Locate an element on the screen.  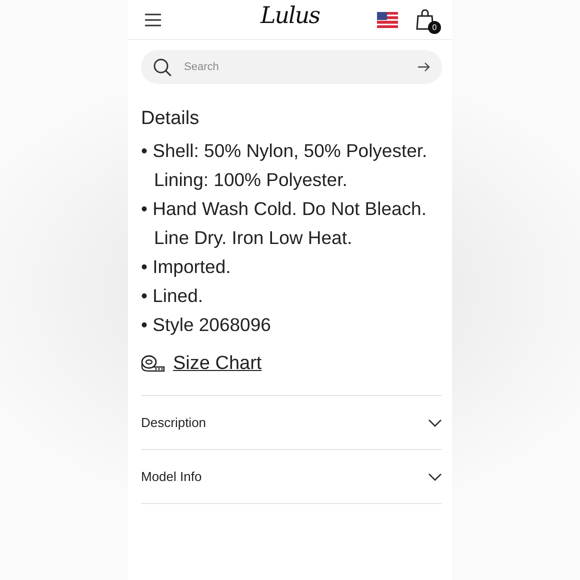
search-icon is located at coordinates (162, 67).